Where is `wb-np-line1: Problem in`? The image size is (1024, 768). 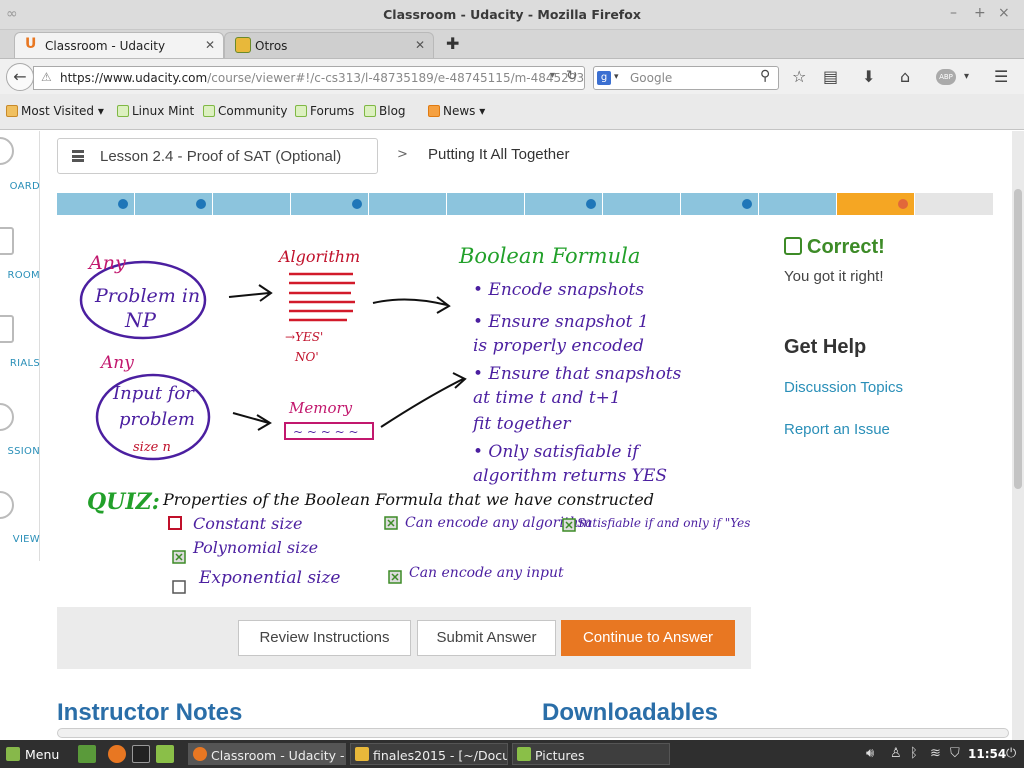 wb-np-line1: Problem in is located at coordinates (147, 296).